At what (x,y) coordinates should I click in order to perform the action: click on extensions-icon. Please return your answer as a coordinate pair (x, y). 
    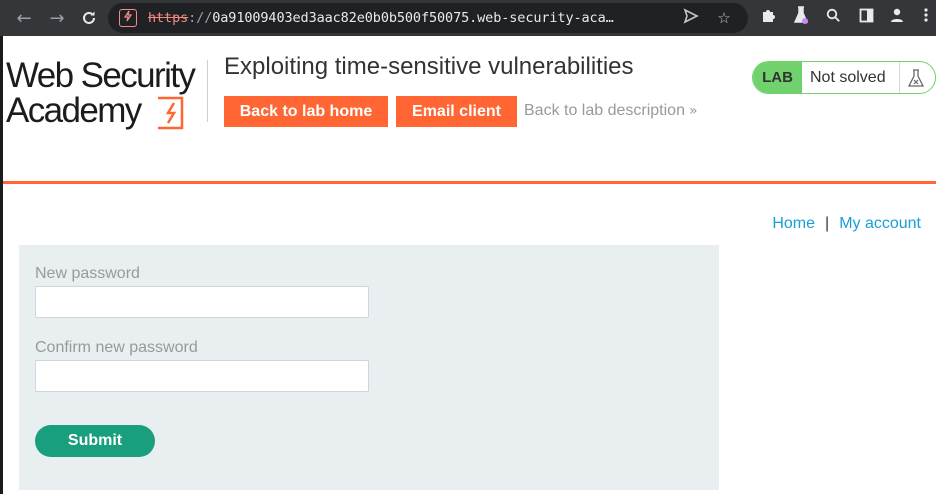
    Looking at the image, I should click on (769, 18).